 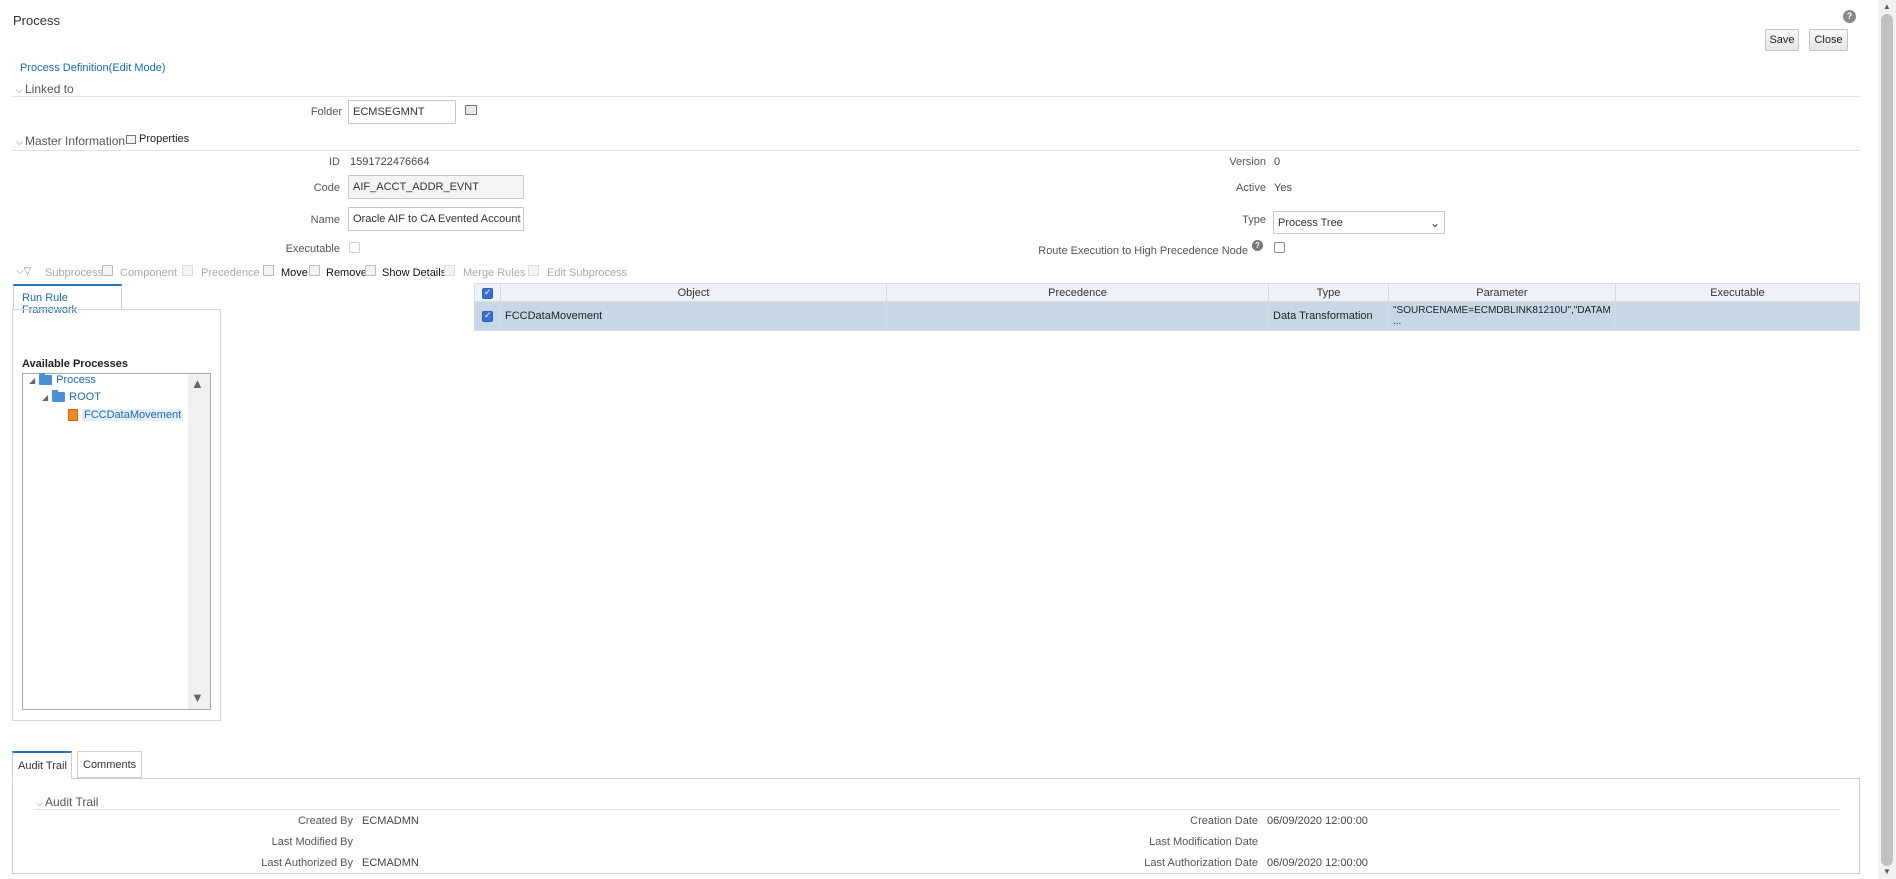 I want to click on tree-scroll-up-icon: ▲, so click(x=197, y=383).